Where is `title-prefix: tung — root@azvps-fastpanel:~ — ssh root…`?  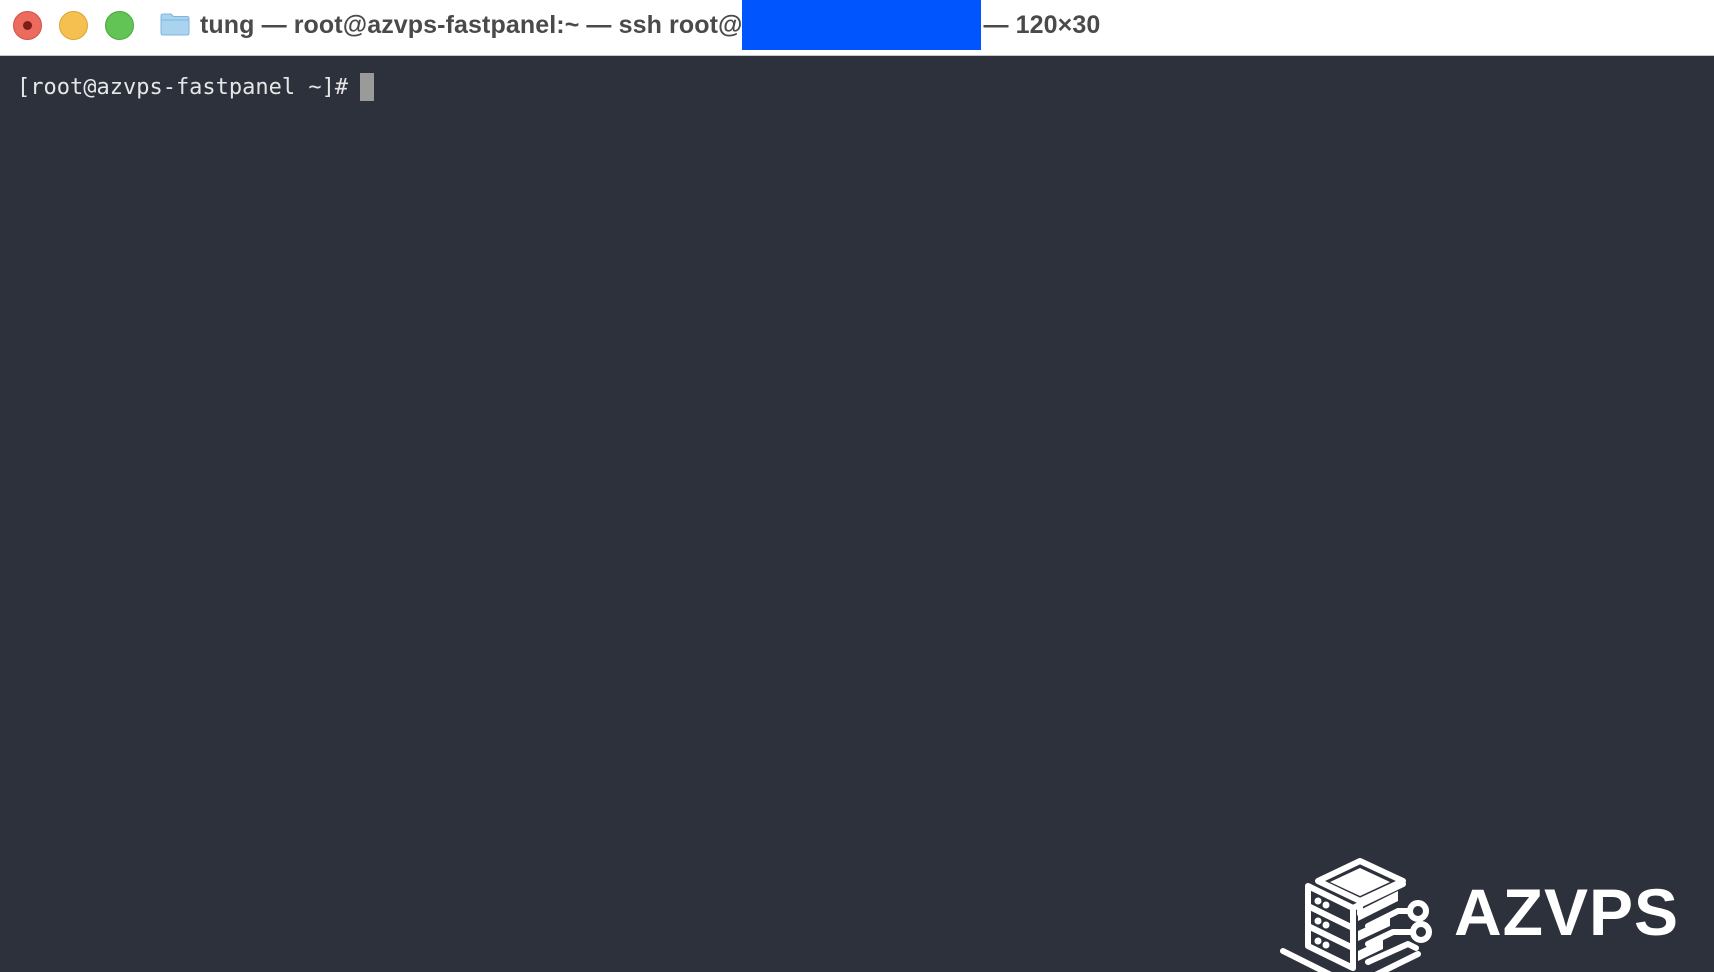
title-prefix: tung — root@azvps-fastpanel:~ — ssh root… is located at coordinates (471, 24).